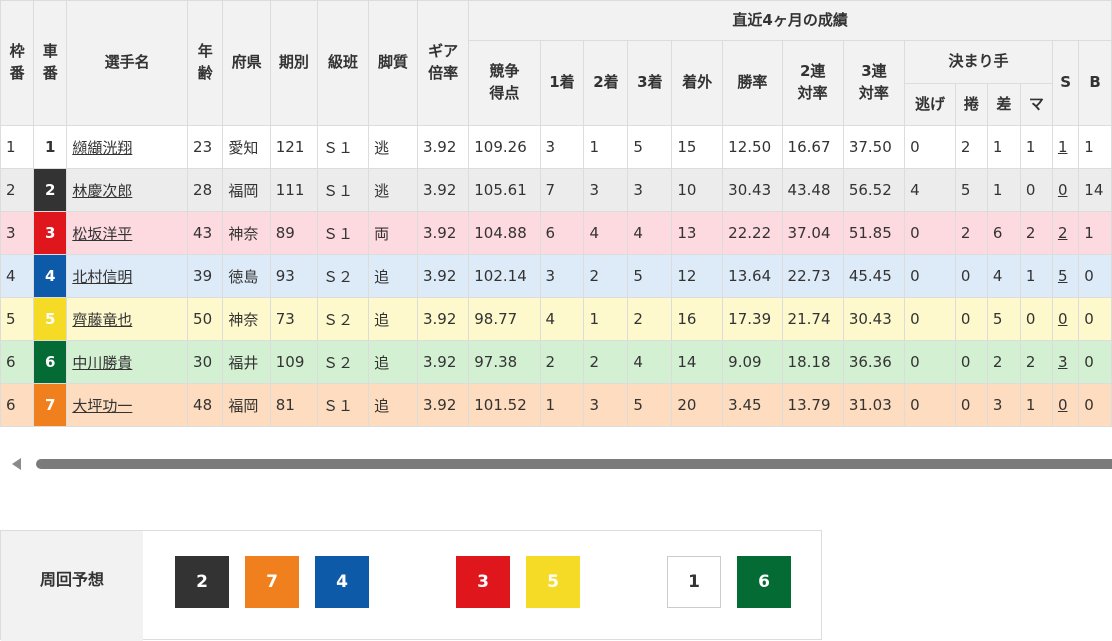  What do you see at coordinates (812, 190) in the screenshot?
I see `rentai2-cell: 43.48` at bounding box center [812, 190].